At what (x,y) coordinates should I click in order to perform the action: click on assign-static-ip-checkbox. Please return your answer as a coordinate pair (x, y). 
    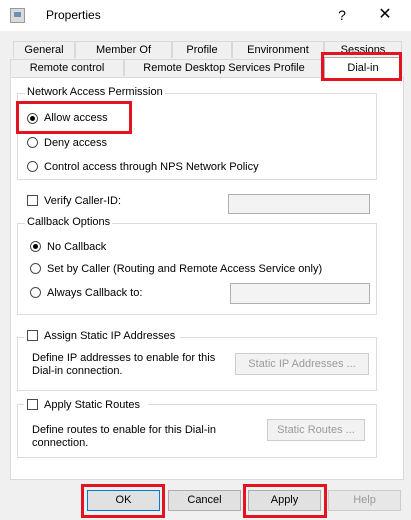
    Looking at the image, I should click on (32, 335).